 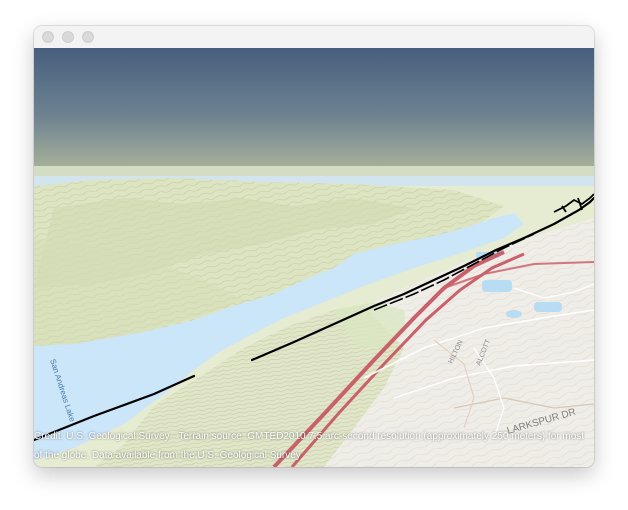 I want to click on minimize-button, so click(x=68, y=37).